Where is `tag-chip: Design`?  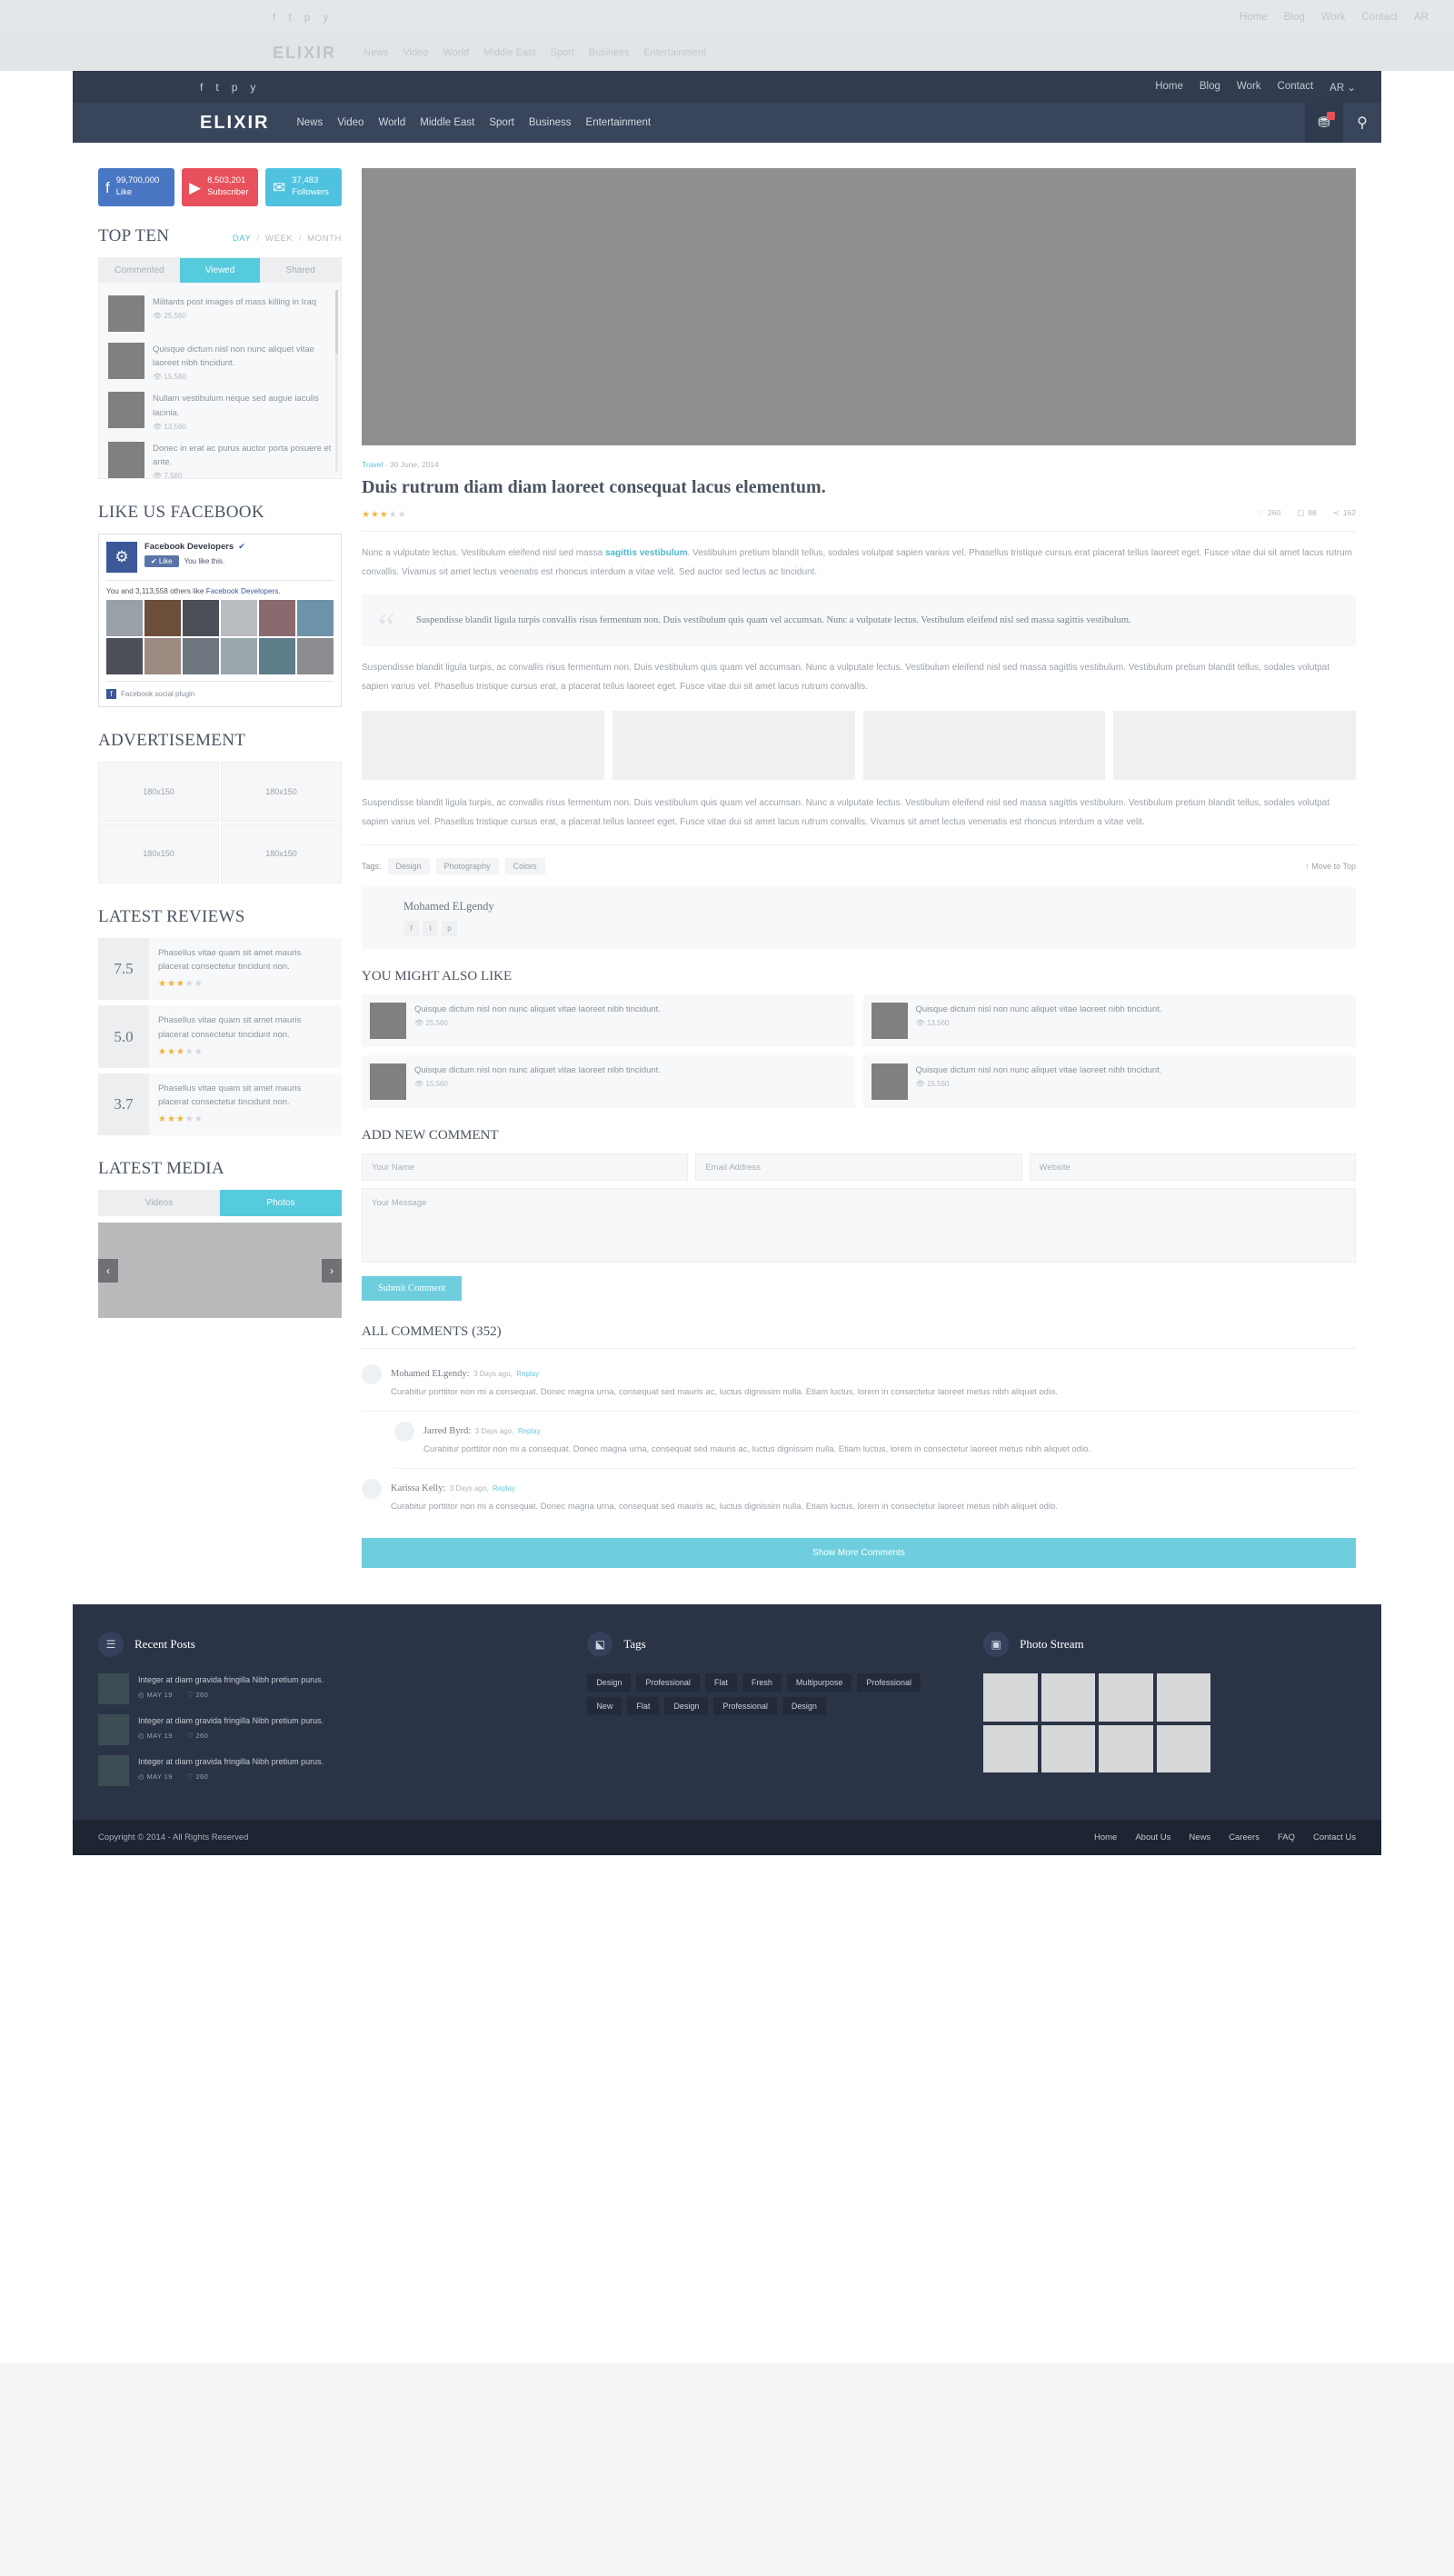
tag-chip: Design is located at coordinates (408, 866).